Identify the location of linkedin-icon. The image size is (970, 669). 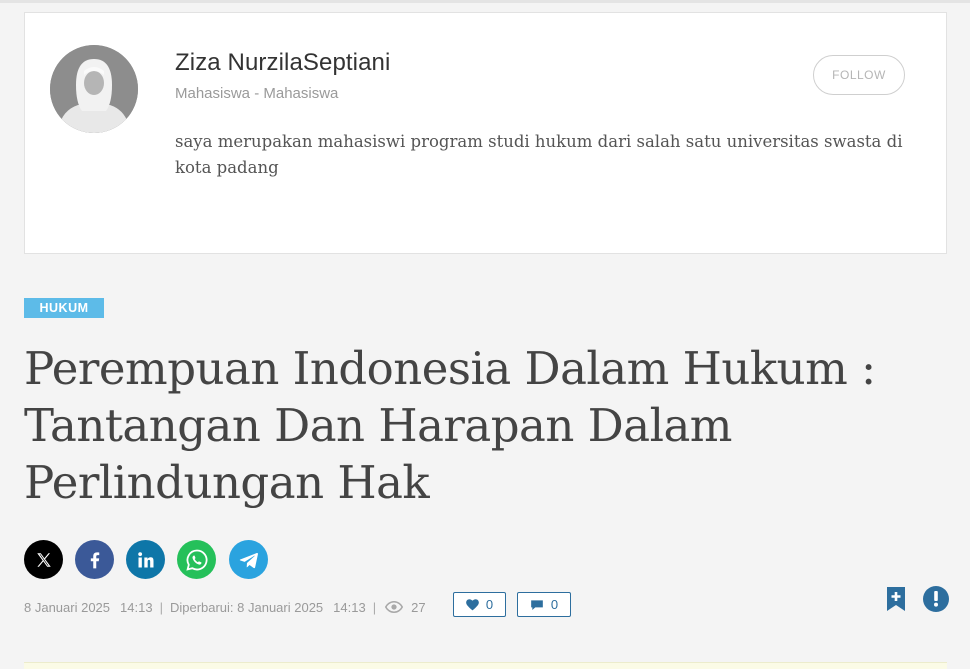
(145, 559).